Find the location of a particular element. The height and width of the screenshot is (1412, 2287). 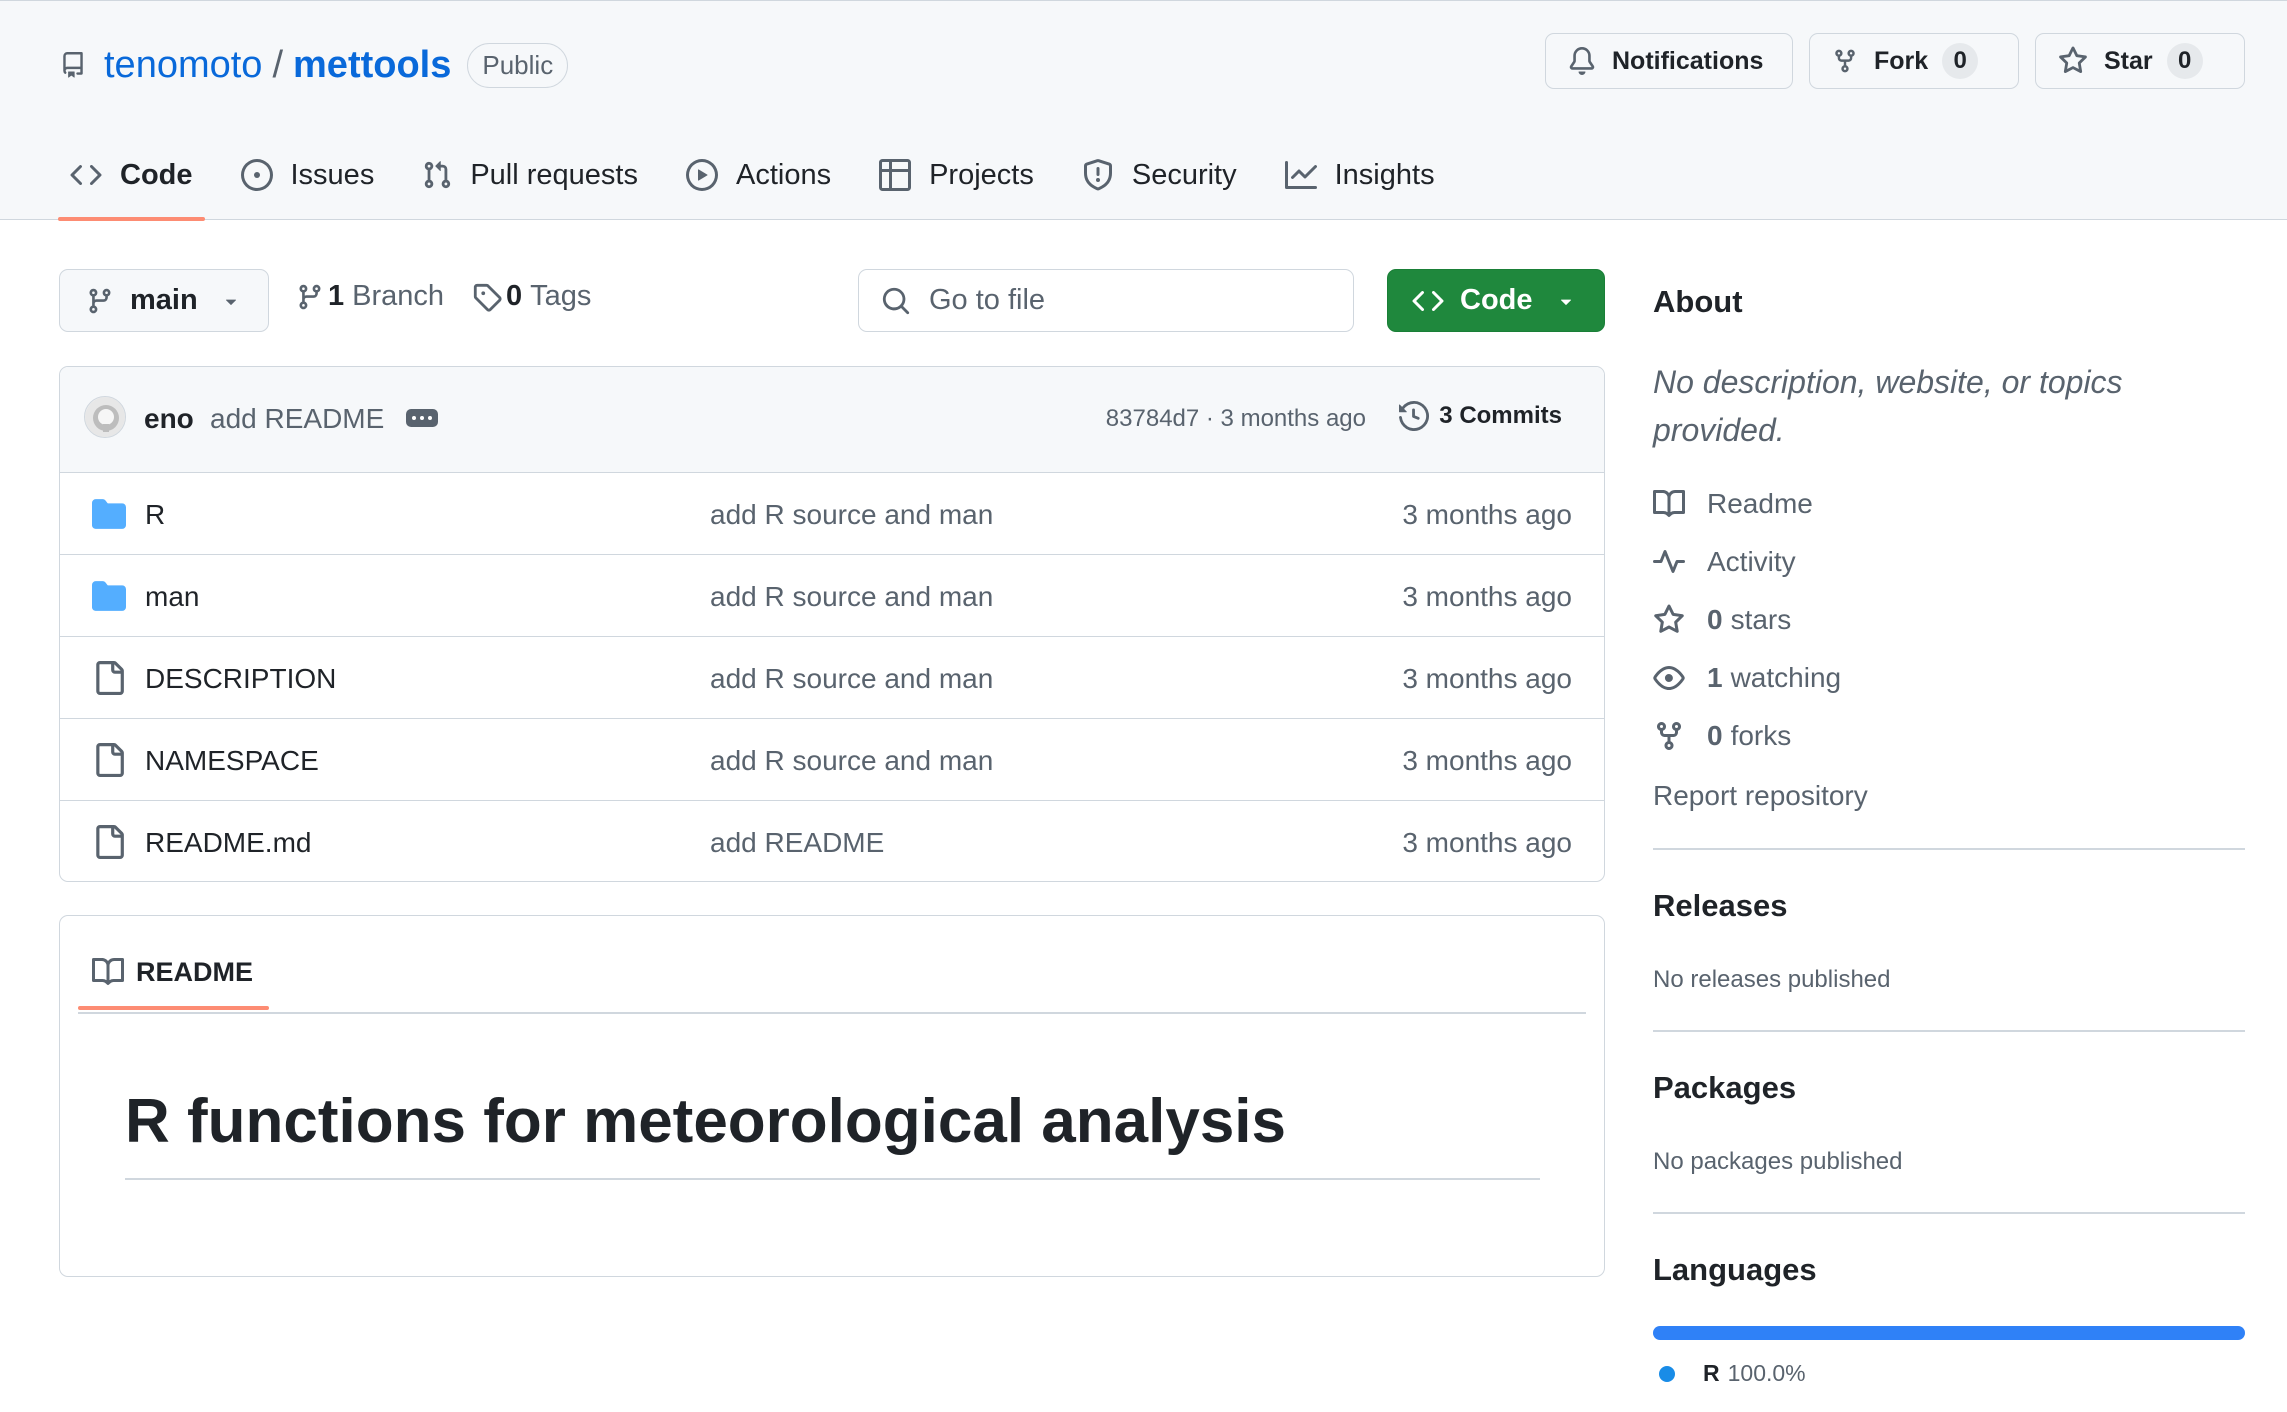

avatar is located at coordinates (105, 417).